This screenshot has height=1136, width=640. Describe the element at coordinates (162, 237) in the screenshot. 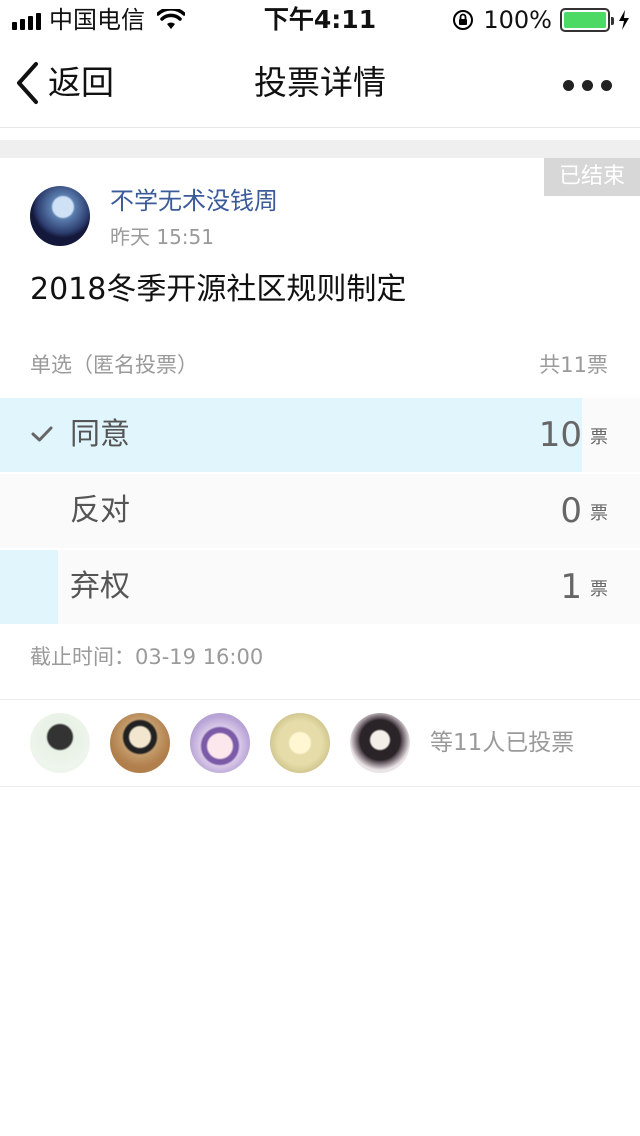

I see `post-time: 昨天 15:51` at that location.